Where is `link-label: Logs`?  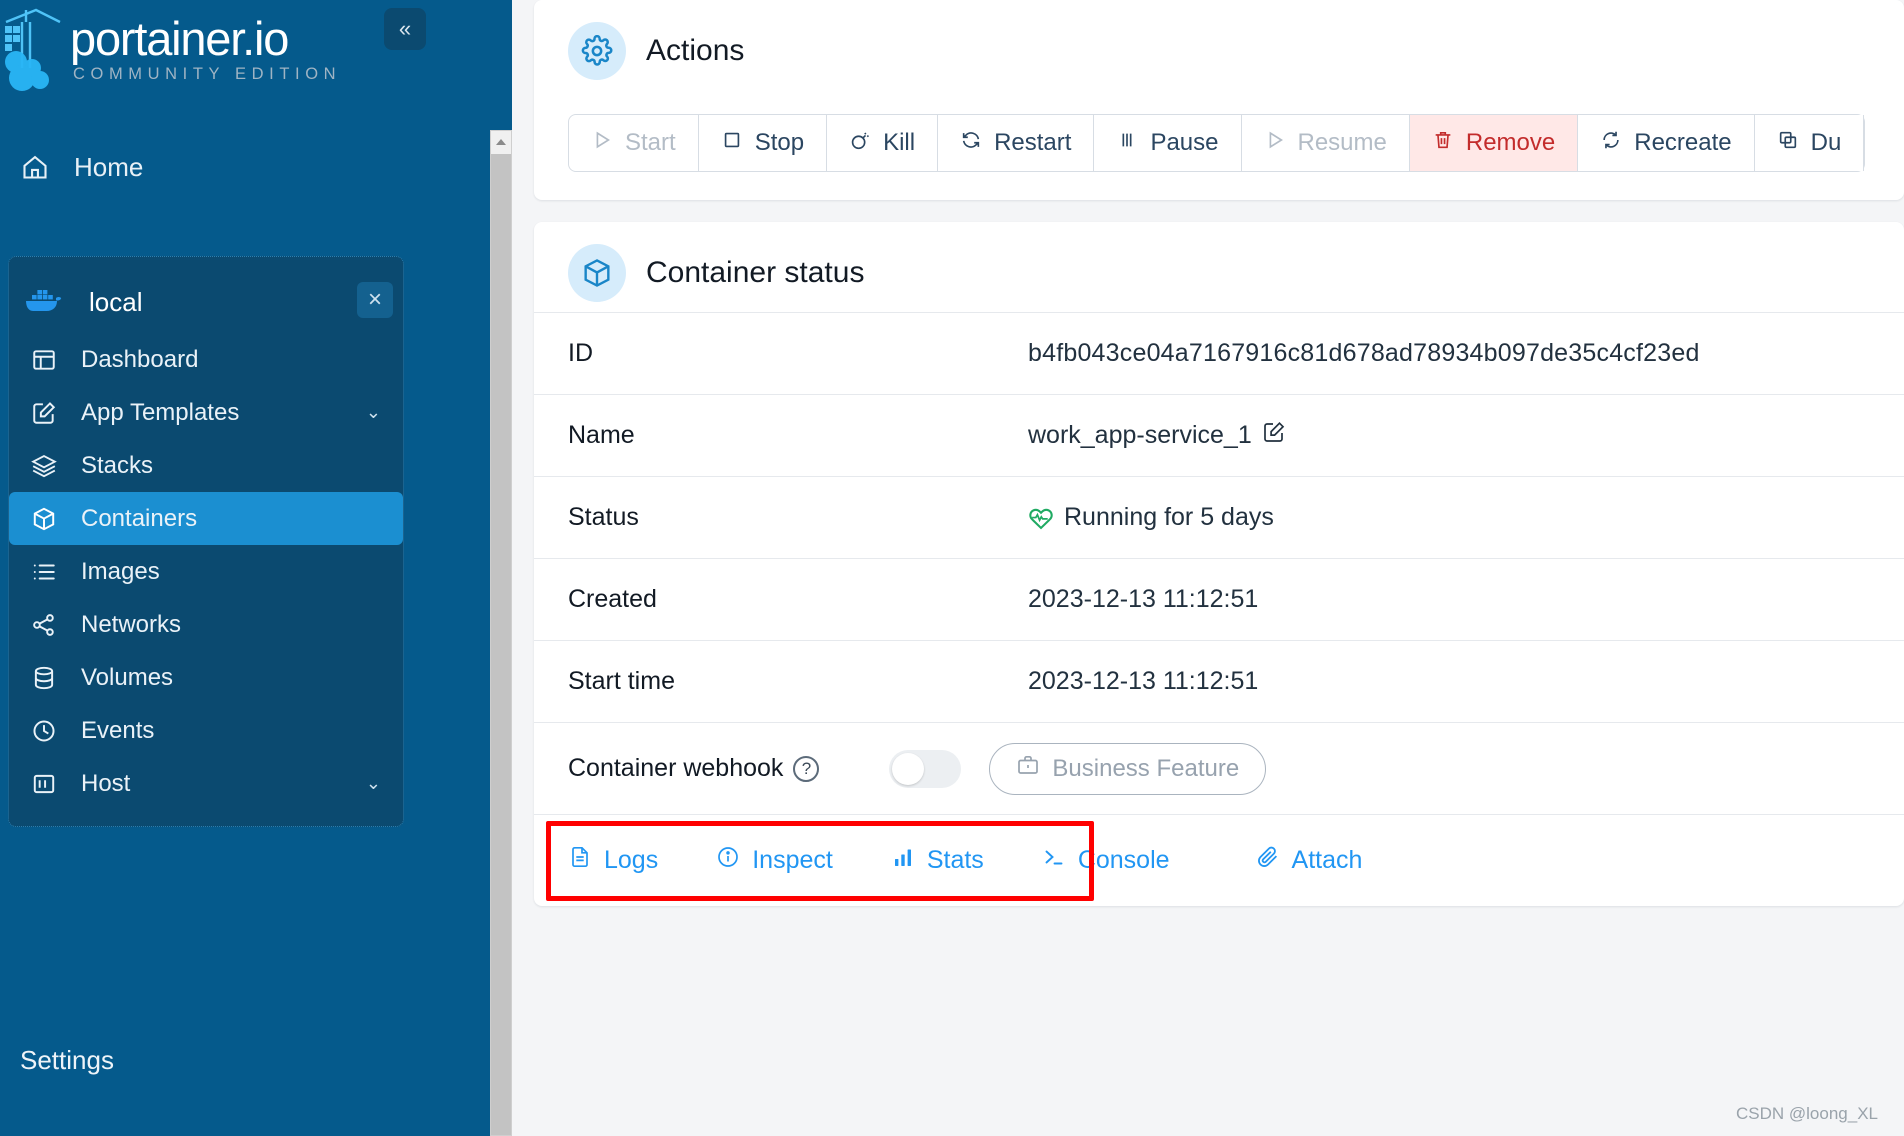
link-label: Logs is located at coordinates (631, 860).